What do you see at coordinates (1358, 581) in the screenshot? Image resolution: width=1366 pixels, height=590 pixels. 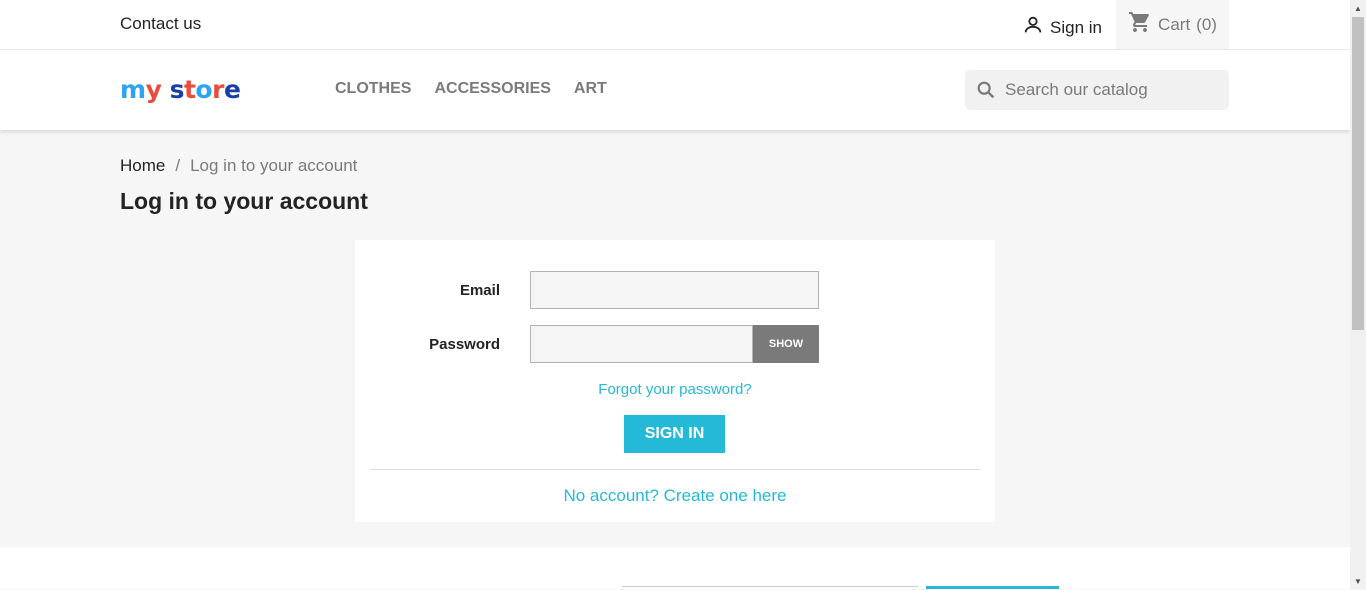 I see `scroll-down-icon: ▼` at bounding box center [1358, 581].